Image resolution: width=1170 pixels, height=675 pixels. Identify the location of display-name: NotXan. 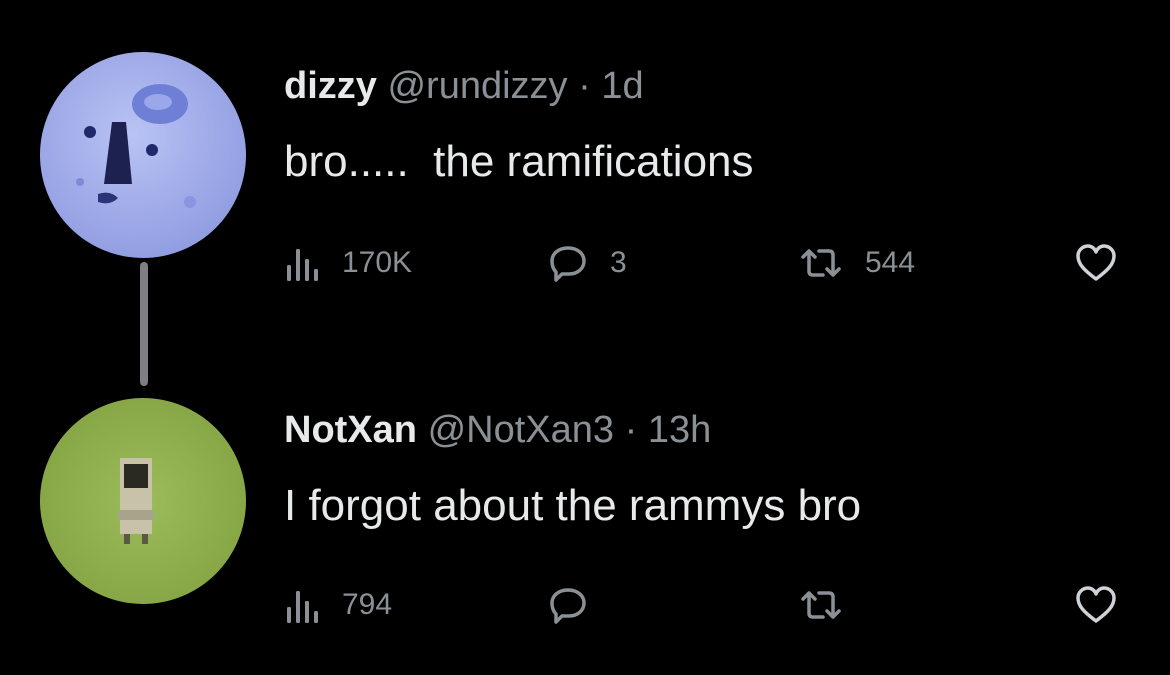
(350, 430).